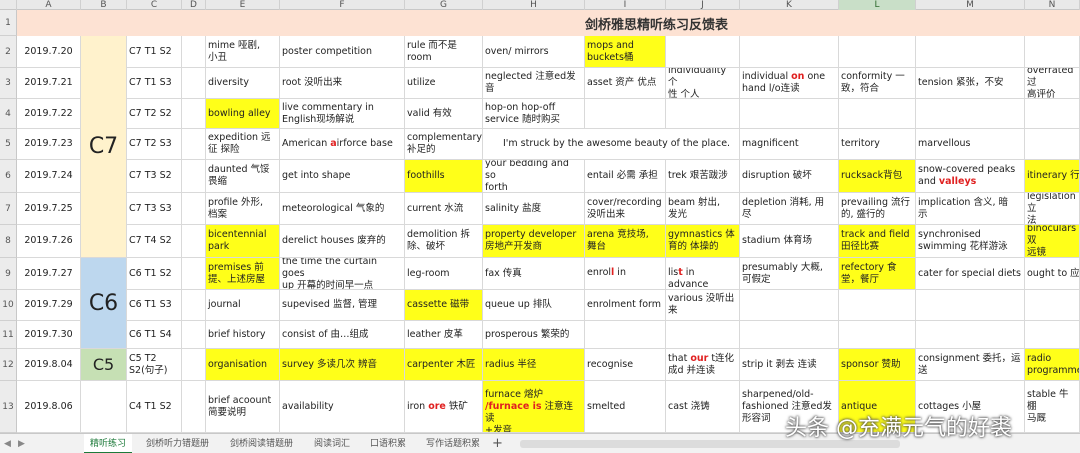 Image resolution: width=1080 pixels, height=453 pixels. Describe the element at coordinates (444, 365) in the screenshot. I see `cell-highlighted: carpenter 木匠` at that location.